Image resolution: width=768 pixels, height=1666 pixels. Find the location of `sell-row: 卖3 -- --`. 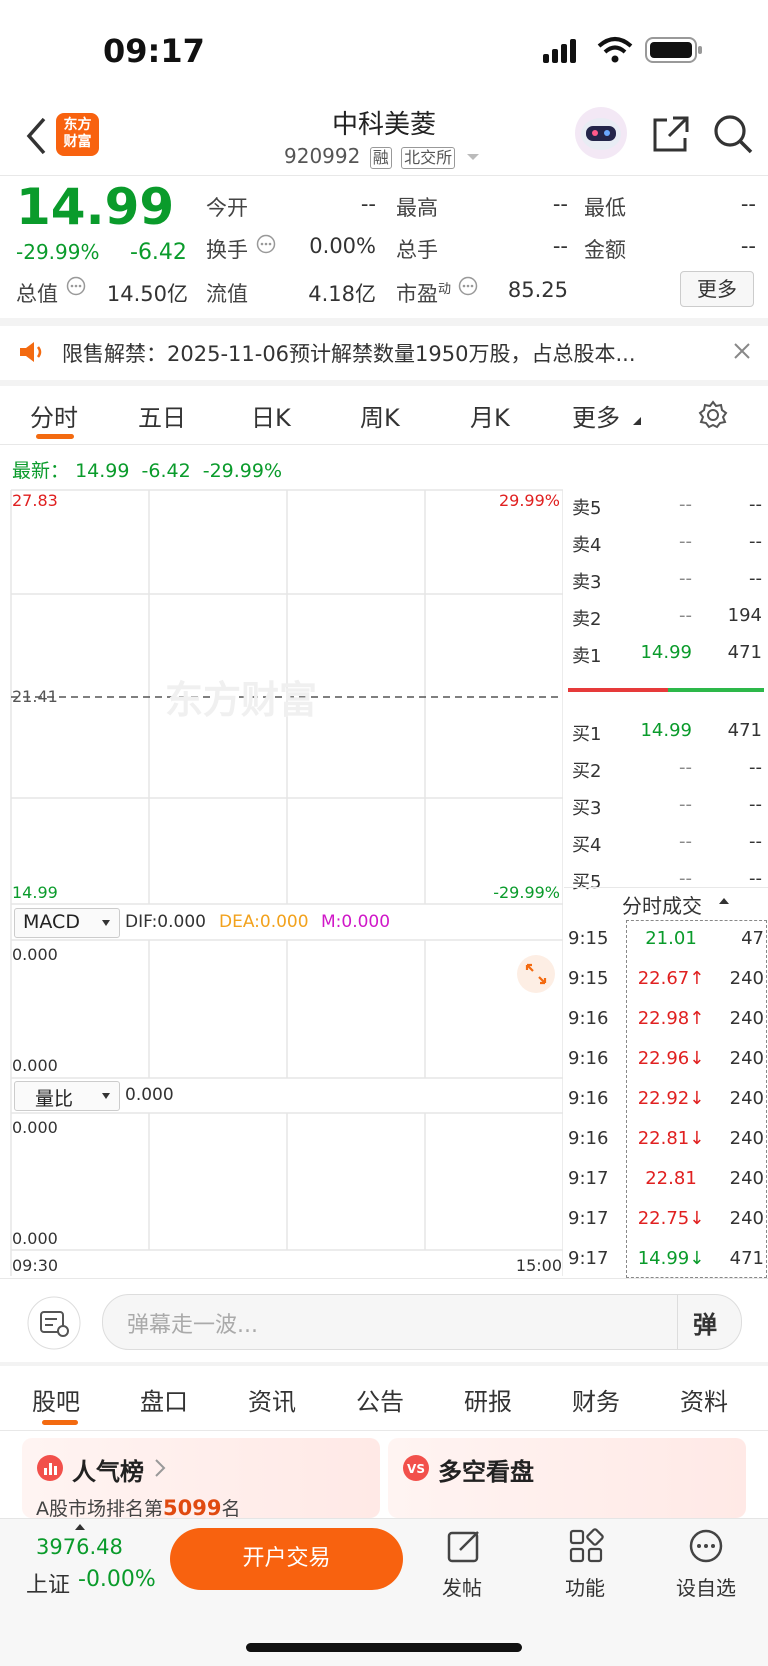

sell-row: 卖3 -- -- is located at coordinates (668, 579).